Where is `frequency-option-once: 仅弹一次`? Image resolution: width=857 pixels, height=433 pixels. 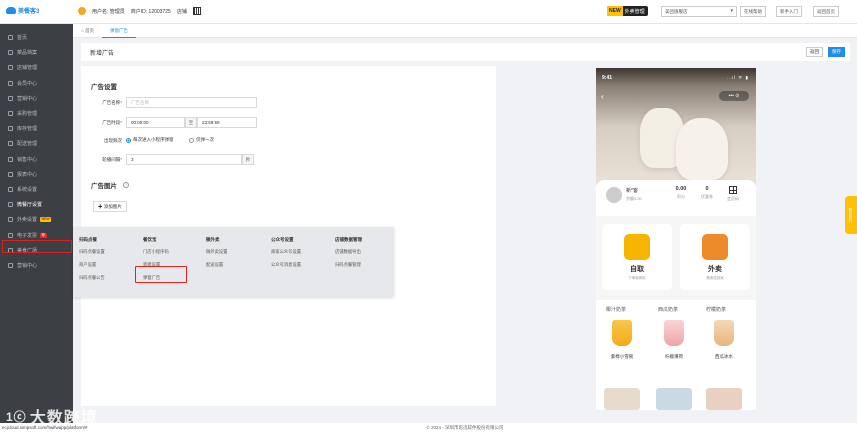
frequency-option-once: 仅弹一次 is located at coordinates (201, 140).